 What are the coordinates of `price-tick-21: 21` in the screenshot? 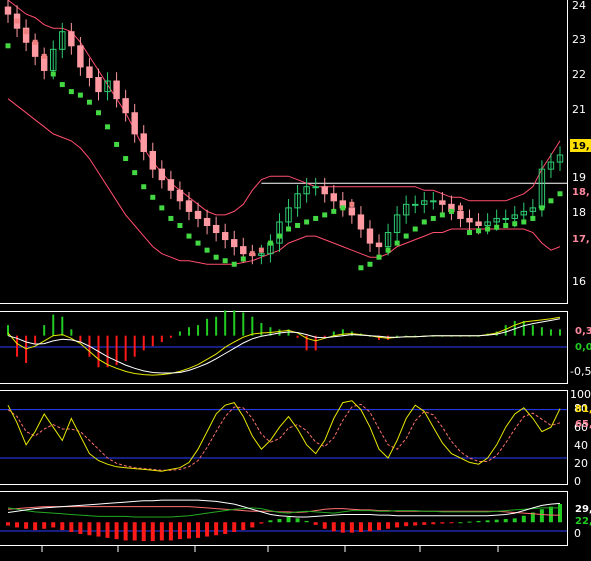 It's located at (579, 109).